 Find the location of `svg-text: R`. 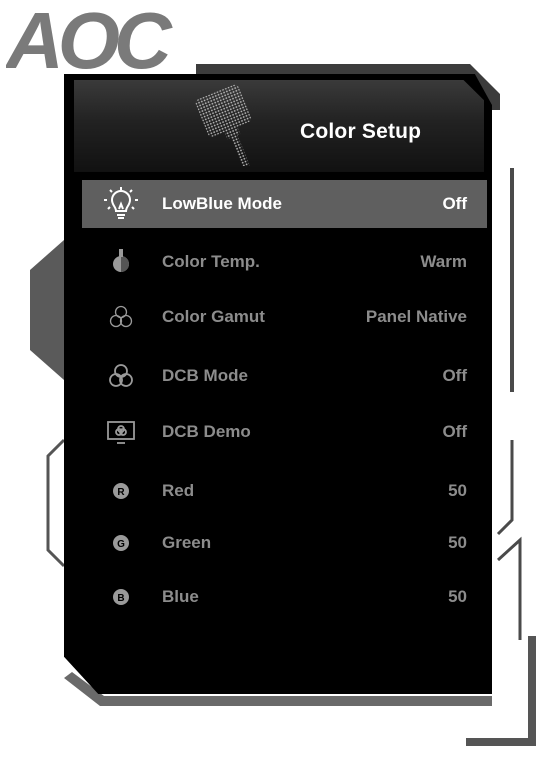

svg-text: R is located at coordinates (121, 492).